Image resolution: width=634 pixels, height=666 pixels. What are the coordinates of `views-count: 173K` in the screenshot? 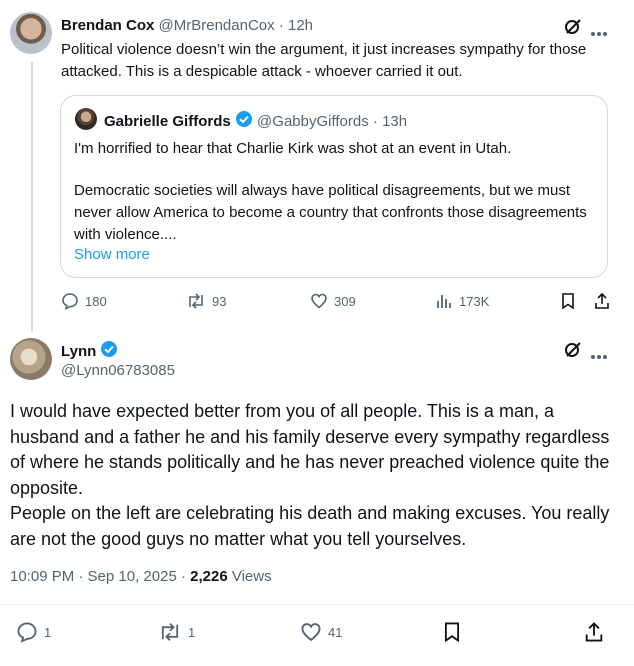 It's located at (474, 301).